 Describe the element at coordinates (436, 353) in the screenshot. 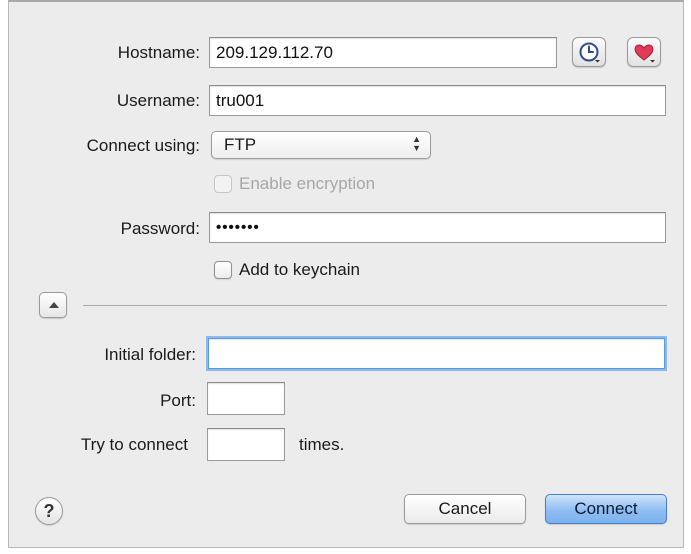

I see `initial-folder-field` at that location.